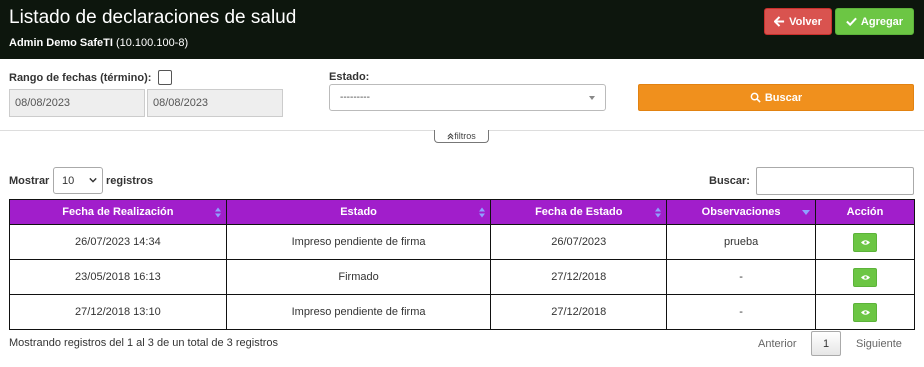 Image resolution: width=924 pixels, height=367 pixels. Describe the element at coordinates (118, 242) in the screenshot. I see `cell-fecha-realizacion: 26/07/2023 14:34` at that location.